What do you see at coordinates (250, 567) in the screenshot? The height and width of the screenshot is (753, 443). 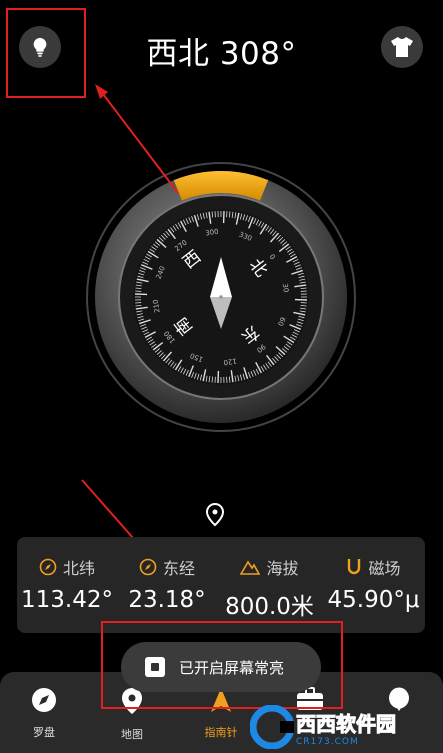 I see `mountain-icon` at bounding box center [250, 567].